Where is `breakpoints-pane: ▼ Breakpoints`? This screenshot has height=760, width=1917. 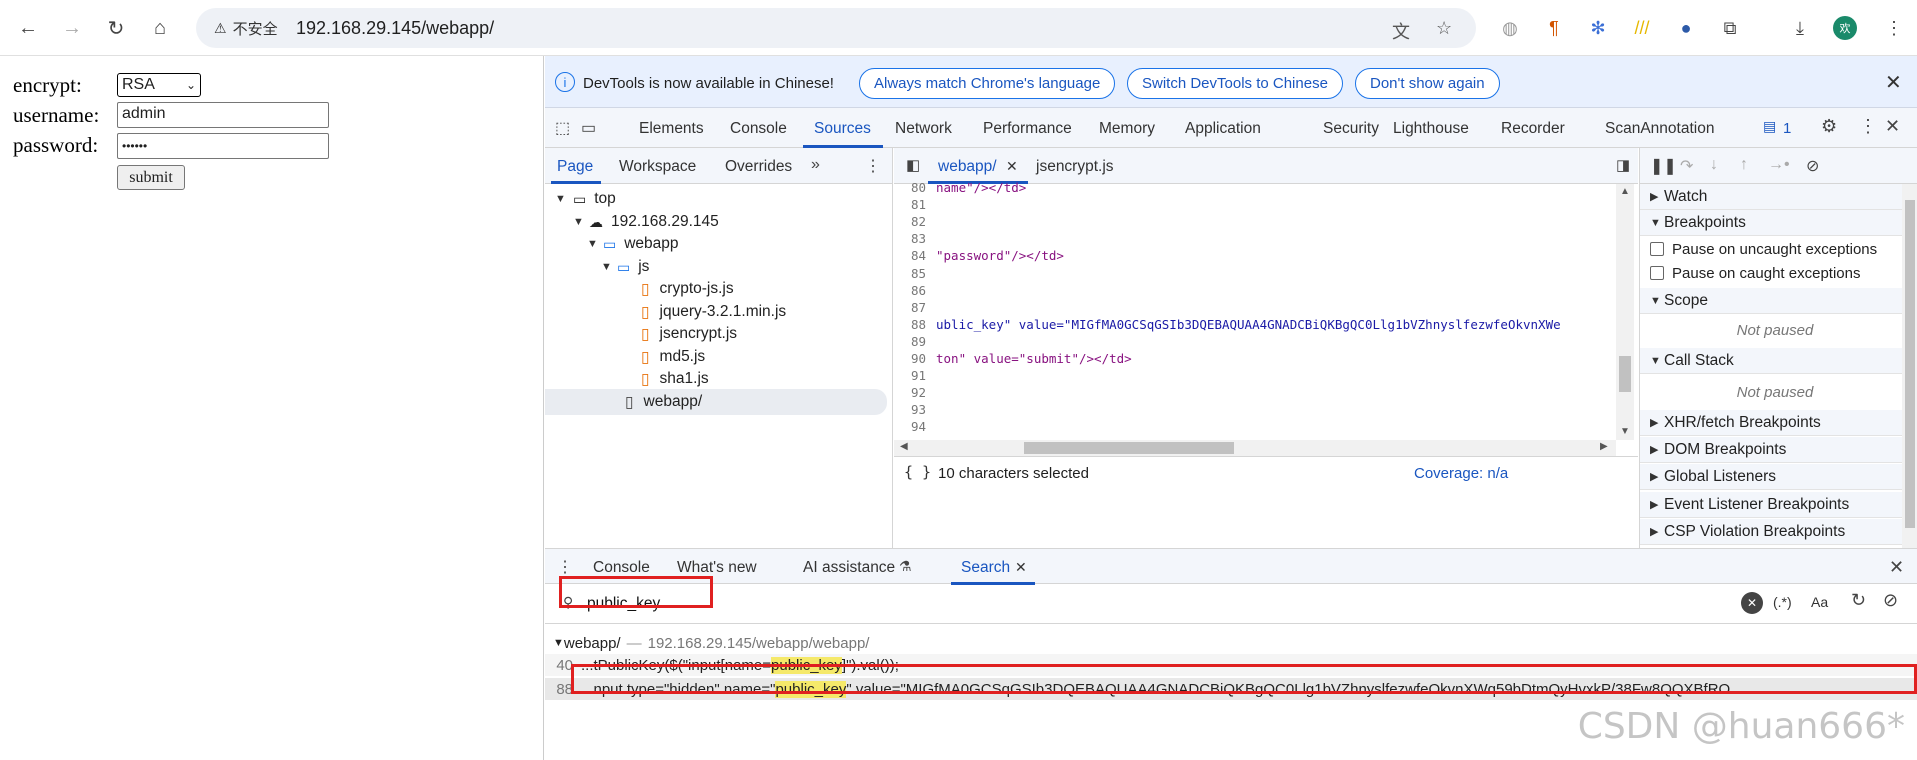
breakpoints-pane: ▼ Breakpoints is located at coordinates (1775, 223).